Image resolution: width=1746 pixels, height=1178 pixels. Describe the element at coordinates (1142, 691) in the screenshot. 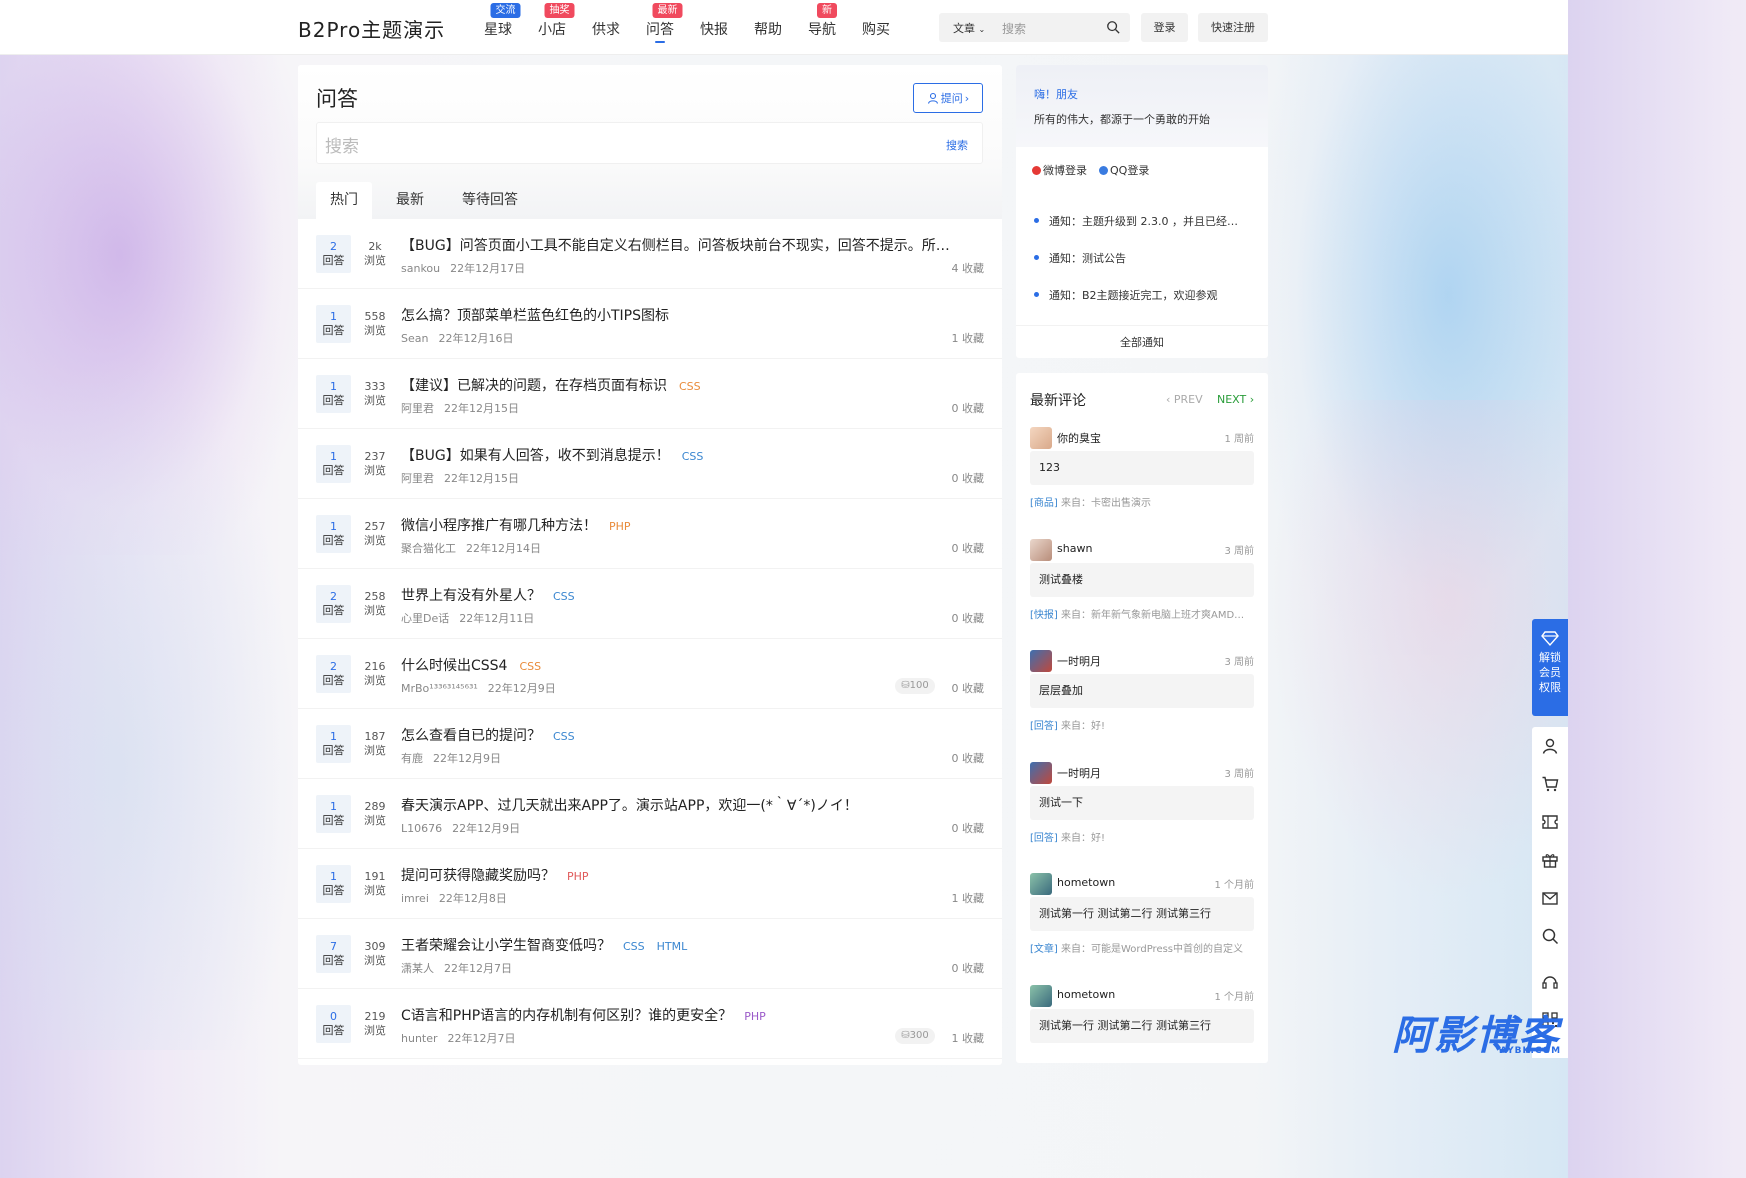

I see `comment-body: 层层叠加` at that location.